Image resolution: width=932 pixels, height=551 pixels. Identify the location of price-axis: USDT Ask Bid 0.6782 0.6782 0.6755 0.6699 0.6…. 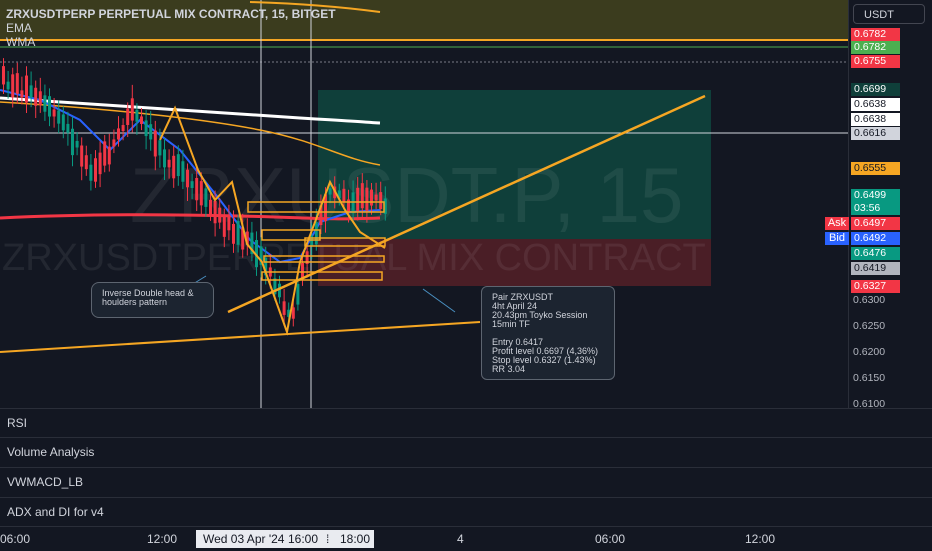
(878, 205).